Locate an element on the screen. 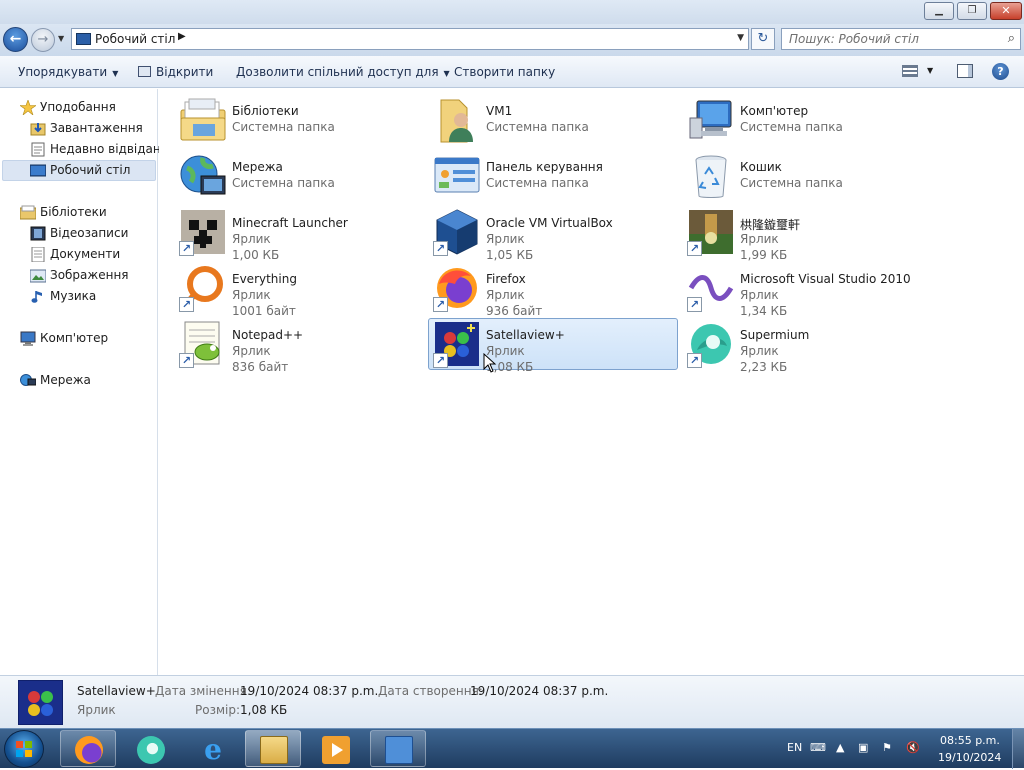  open-label: Відкрити is located at coordinates (185, 72).